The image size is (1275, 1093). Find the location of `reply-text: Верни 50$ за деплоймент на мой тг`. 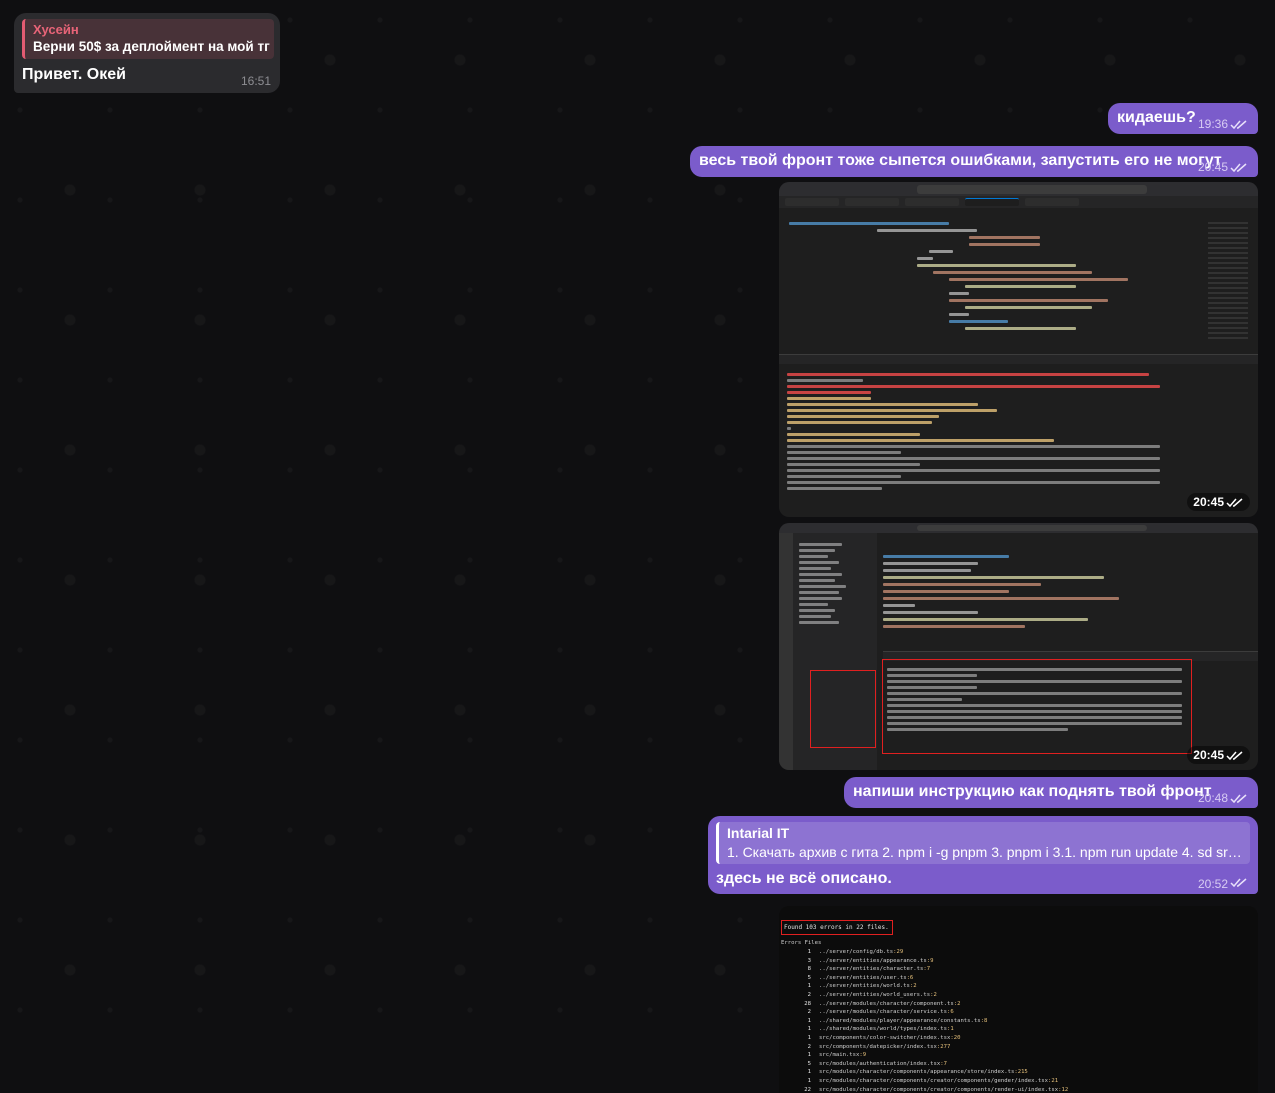

reply-text: Верни 50$ за деплоймент на мой тг is located at coordinates (151, 46).